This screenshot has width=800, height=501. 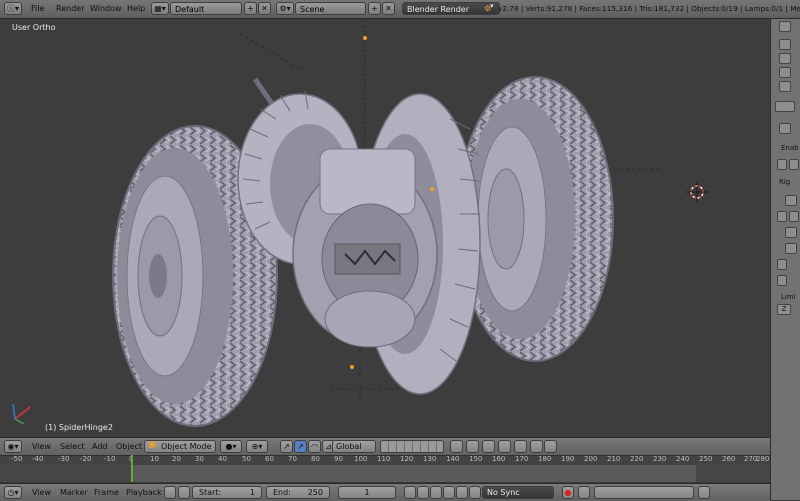 What do you see at coordinates (763, 459) in the screenshot?
I see `tick-label: 280` at bounding box center [763, 459].